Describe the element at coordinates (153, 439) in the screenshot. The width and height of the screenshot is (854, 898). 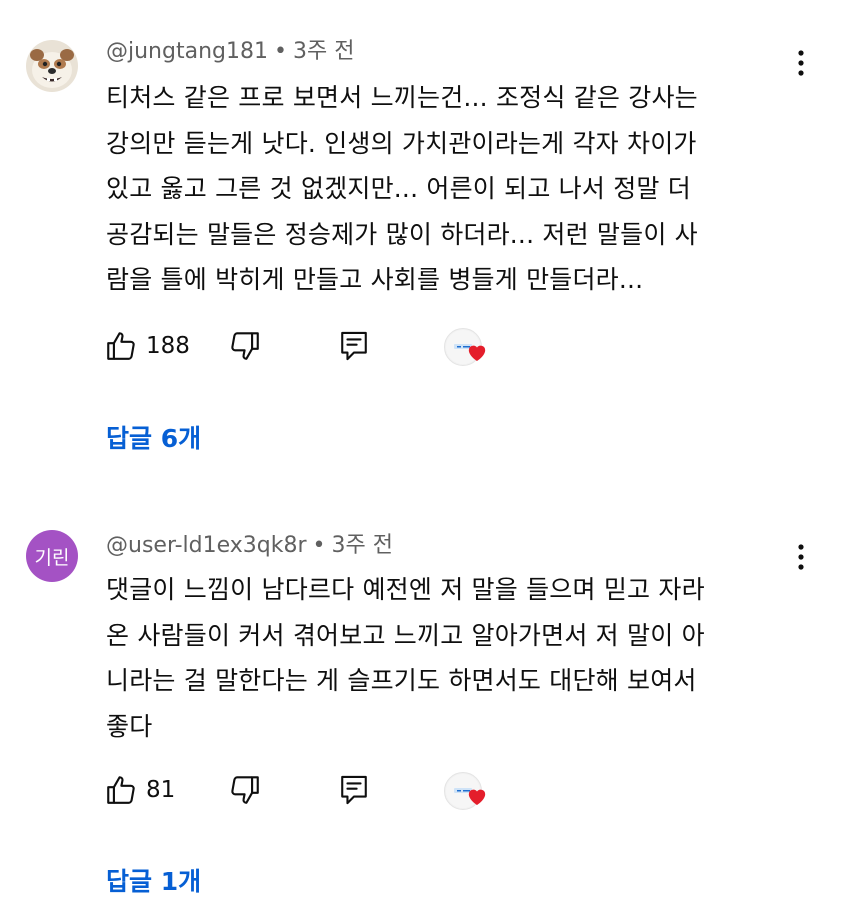
I see `view-replies-button: 답글 6개` at that location.